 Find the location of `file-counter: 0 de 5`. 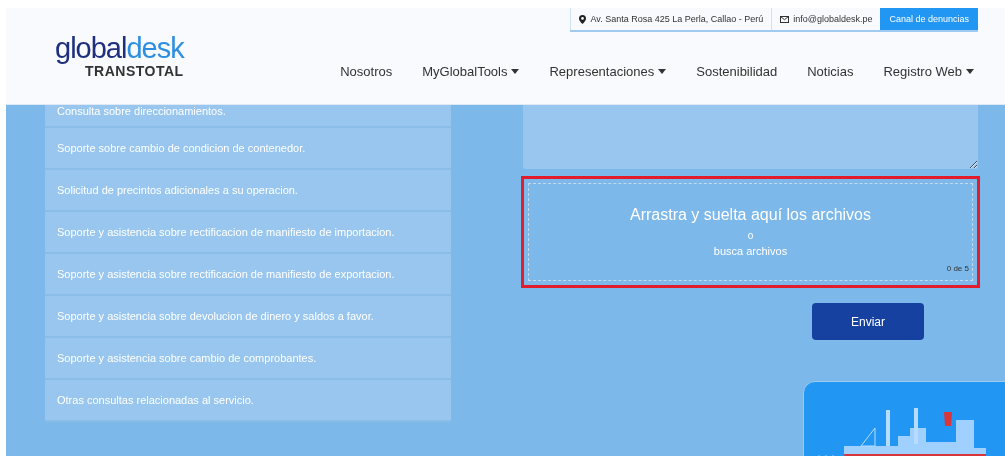

file-counter: 0 de 5 is located at coordinates (957, 268).